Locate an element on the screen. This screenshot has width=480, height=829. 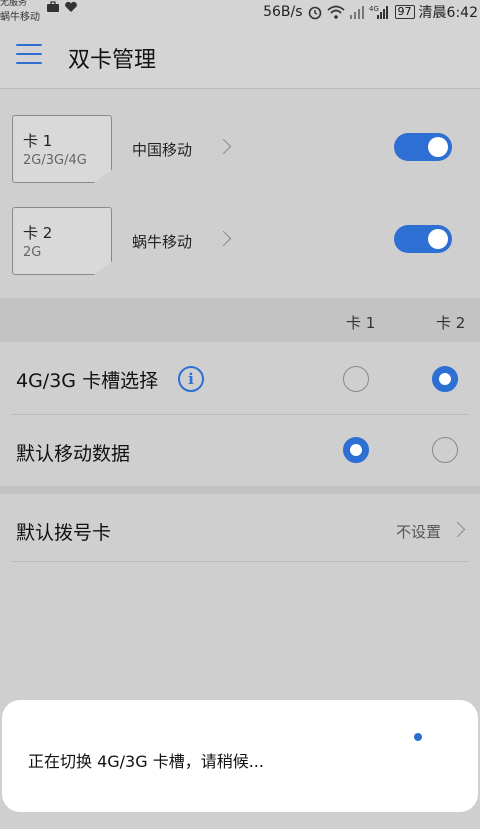
carrier-name-link: 蜗牛移动 is located at coordinates (162, 241).